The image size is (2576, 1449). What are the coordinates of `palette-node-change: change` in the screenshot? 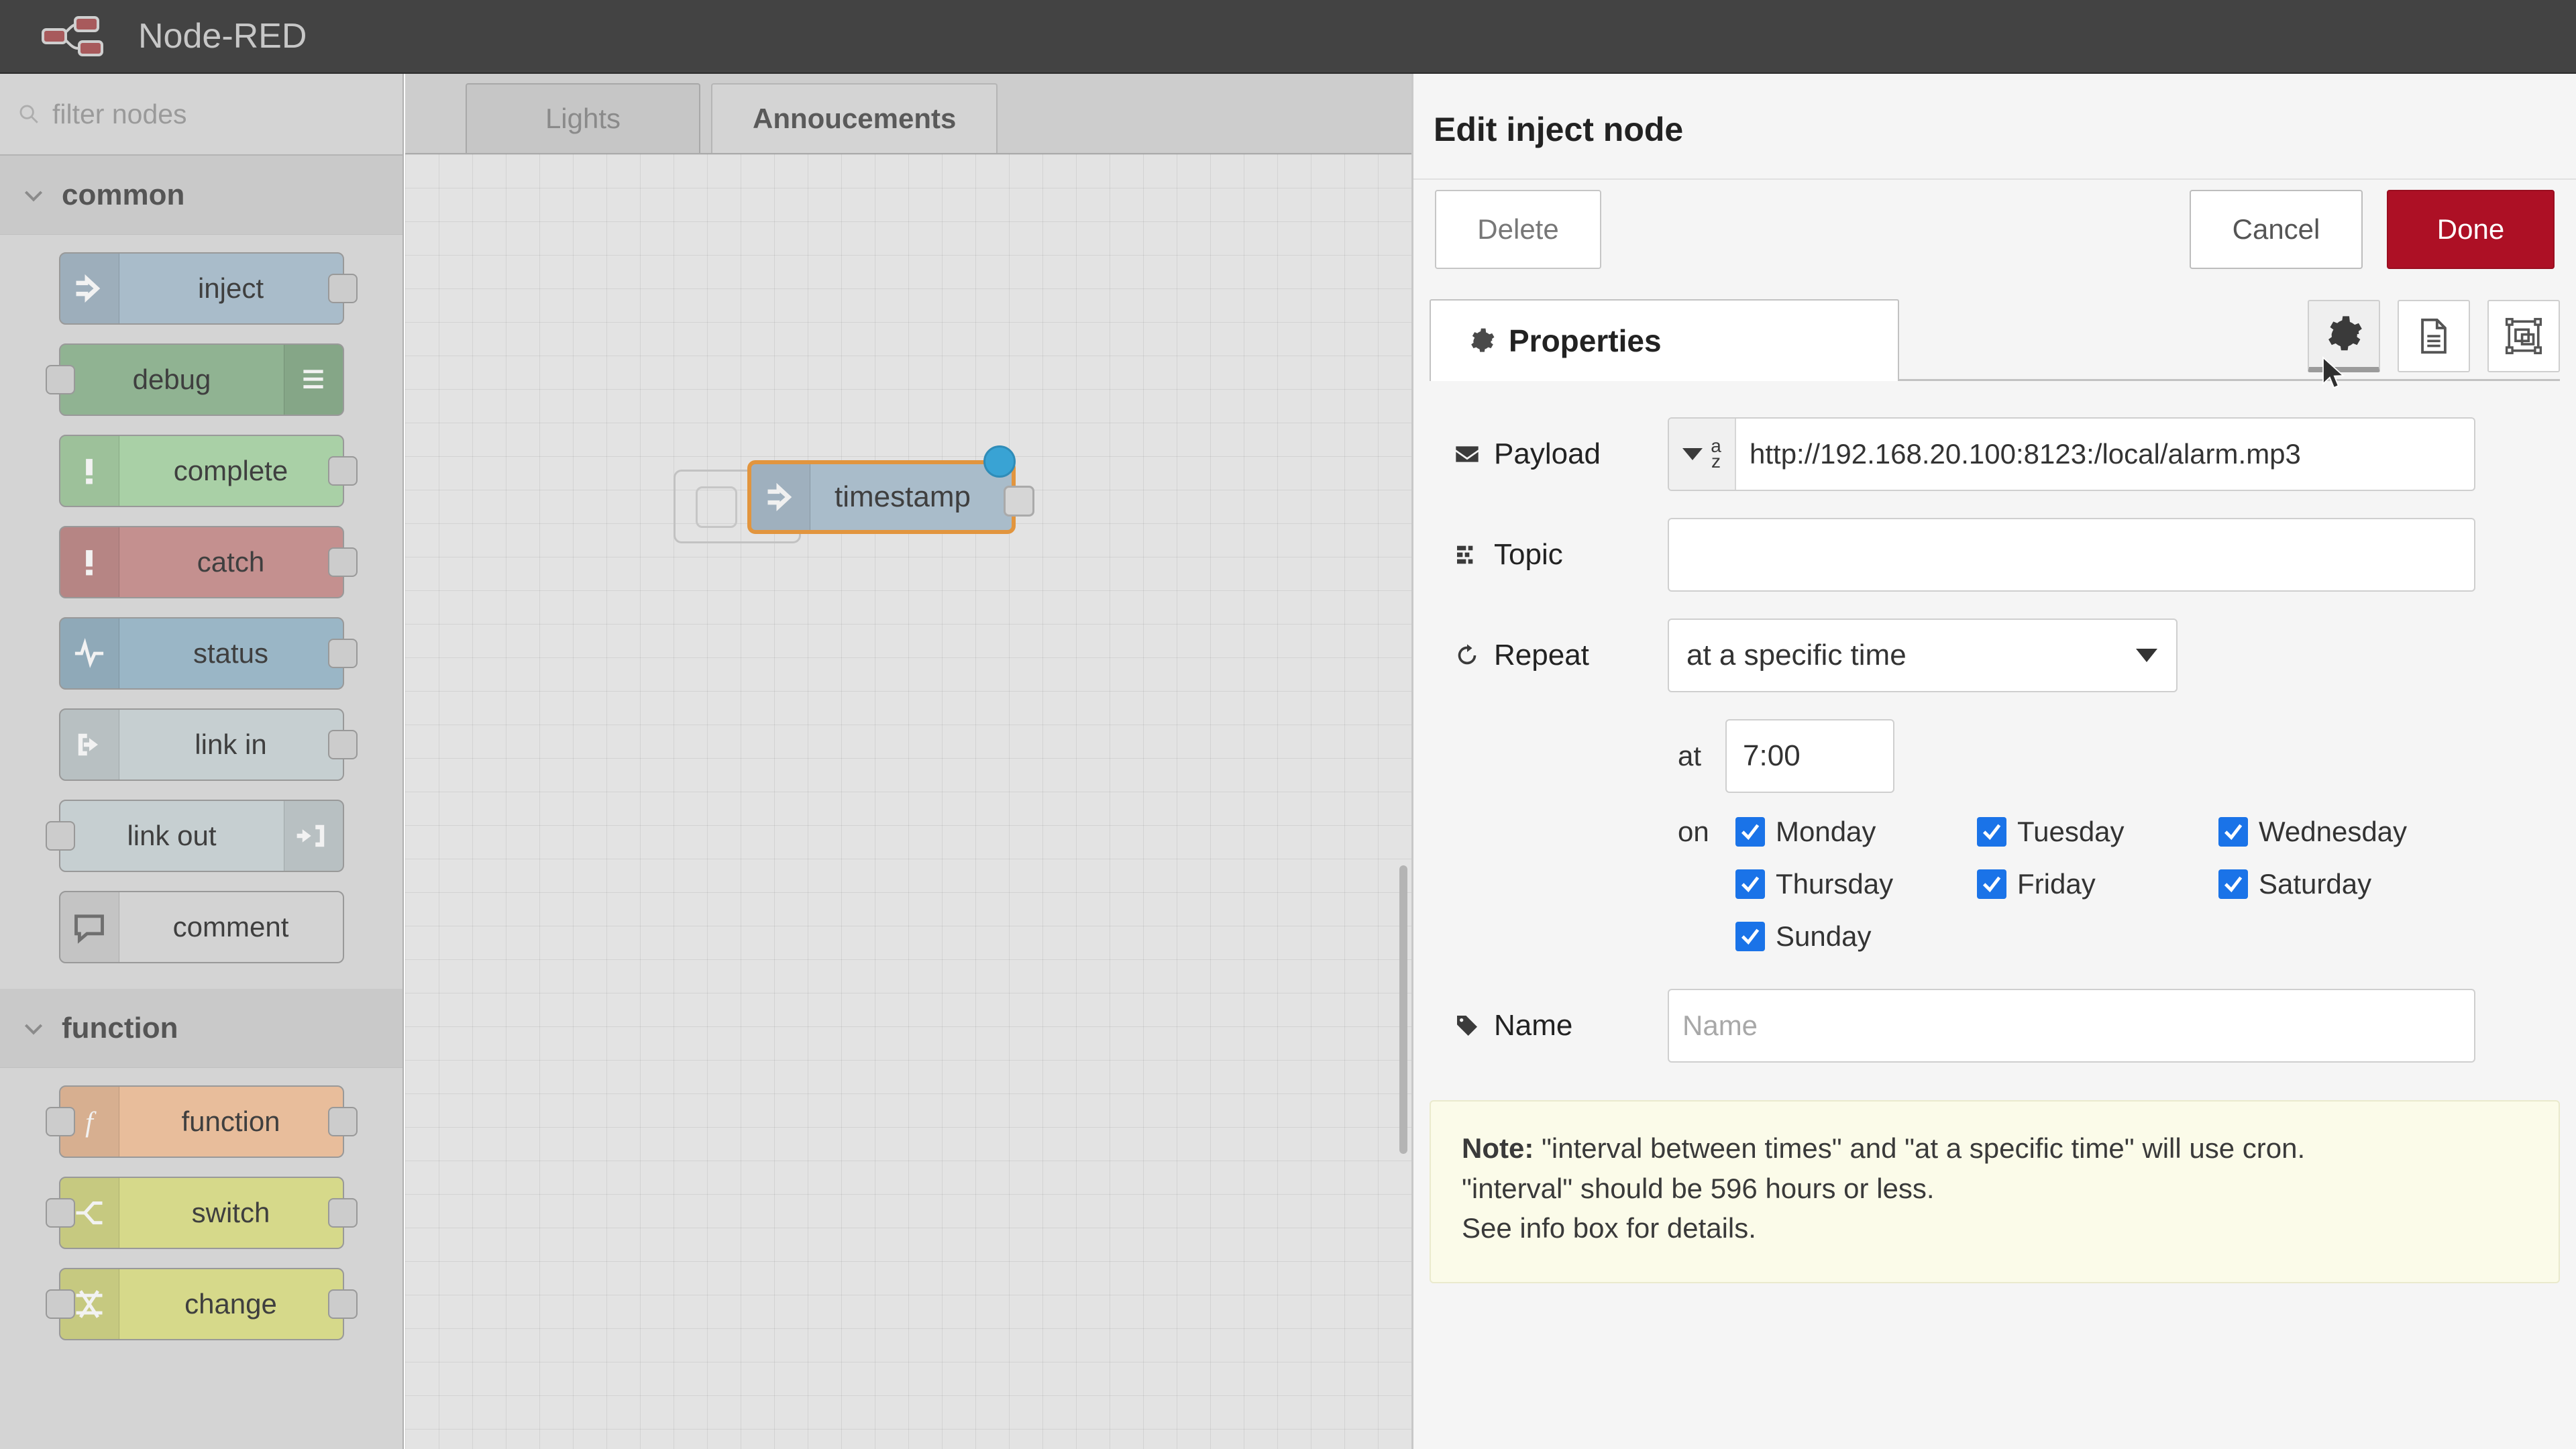 It's located at (201, 1304).